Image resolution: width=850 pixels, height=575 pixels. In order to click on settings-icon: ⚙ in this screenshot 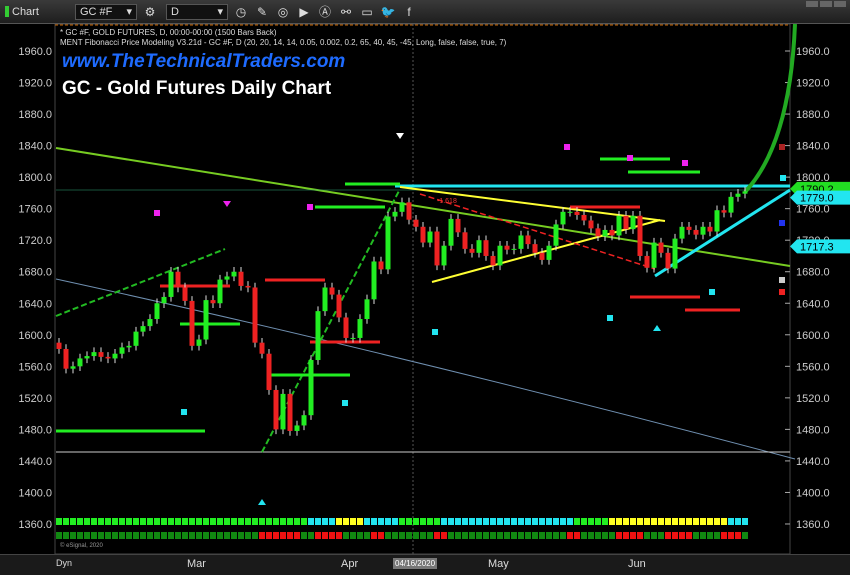, I will do `click(150, 12)`.